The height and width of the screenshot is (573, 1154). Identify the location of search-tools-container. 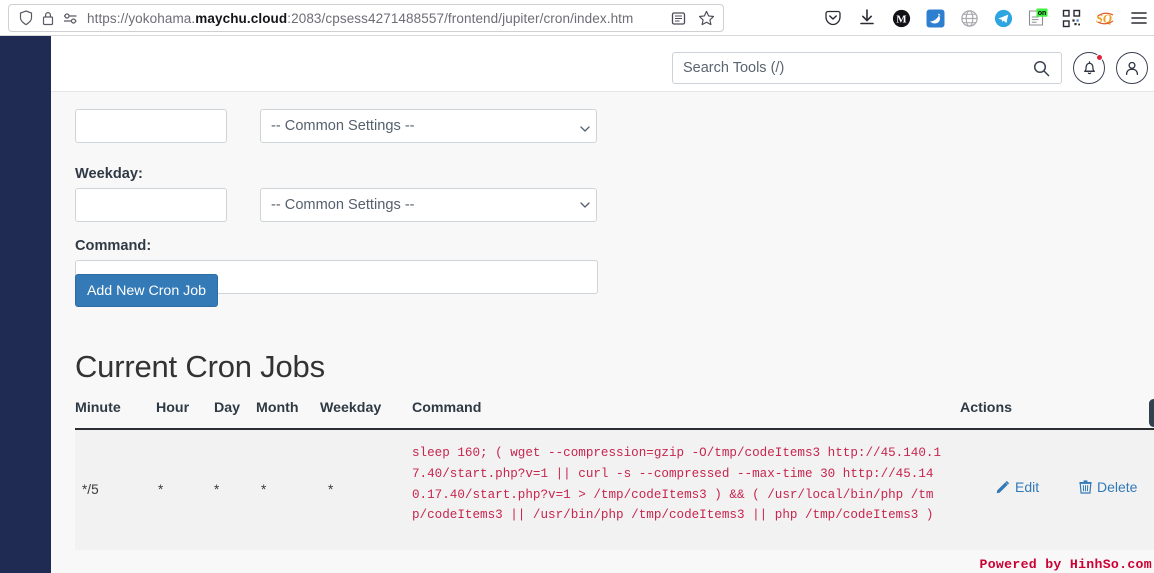
(867, 68).